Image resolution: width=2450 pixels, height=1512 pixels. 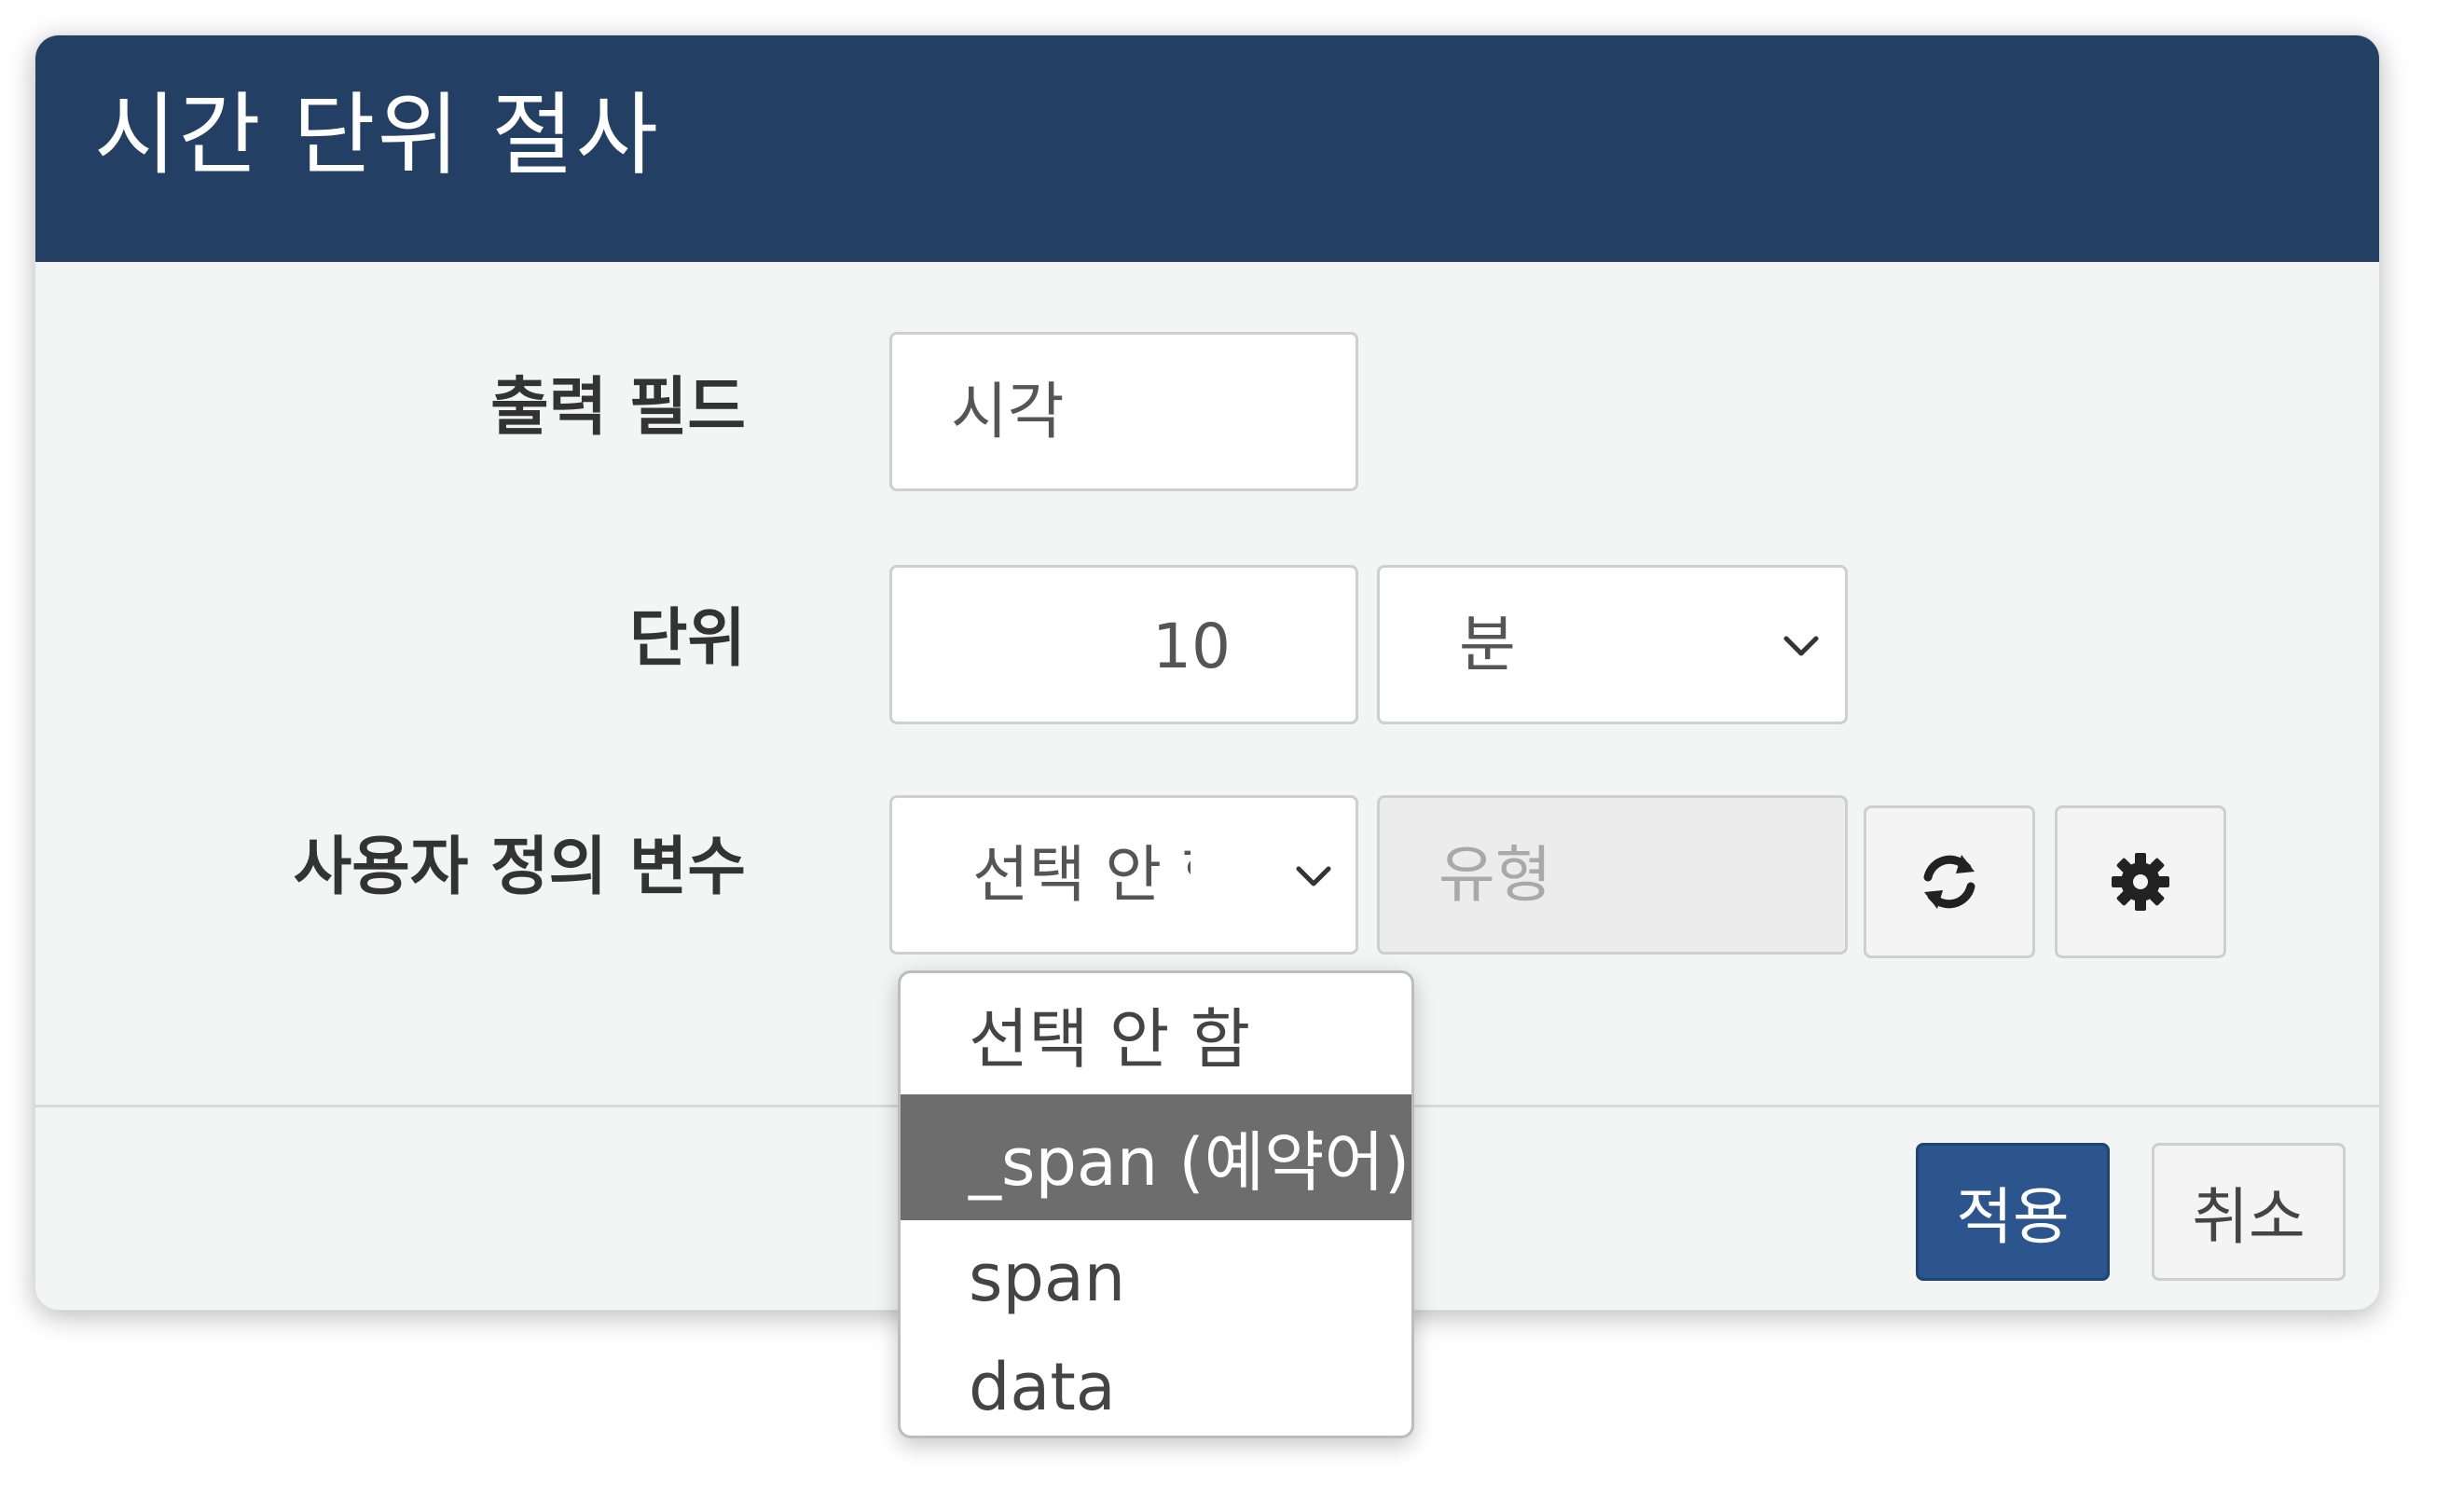 I want to click on gear-icon, so click(x=2140, y=882).